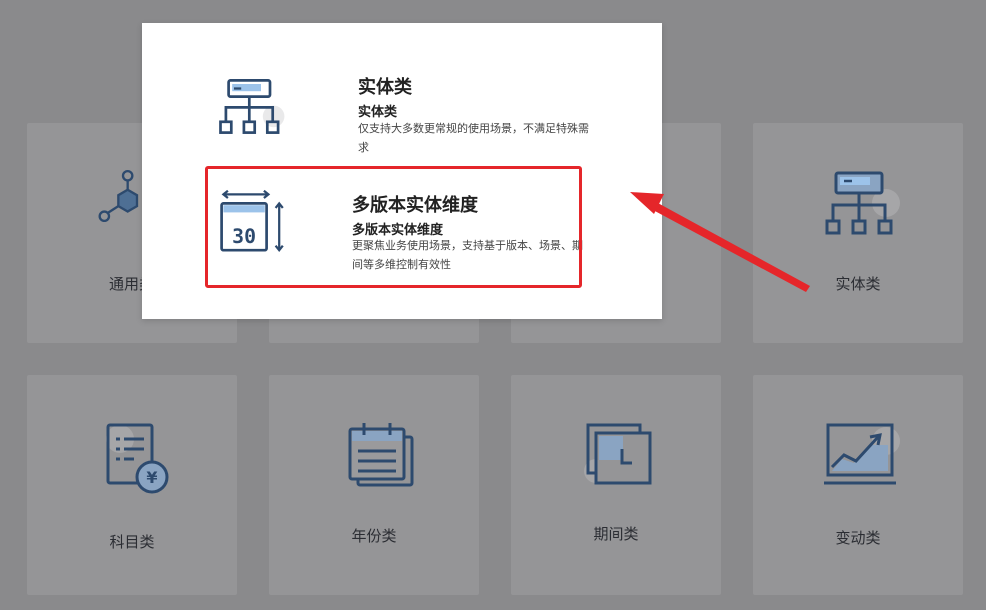  I want to click on card-period: 期间类, so click(616, 485).